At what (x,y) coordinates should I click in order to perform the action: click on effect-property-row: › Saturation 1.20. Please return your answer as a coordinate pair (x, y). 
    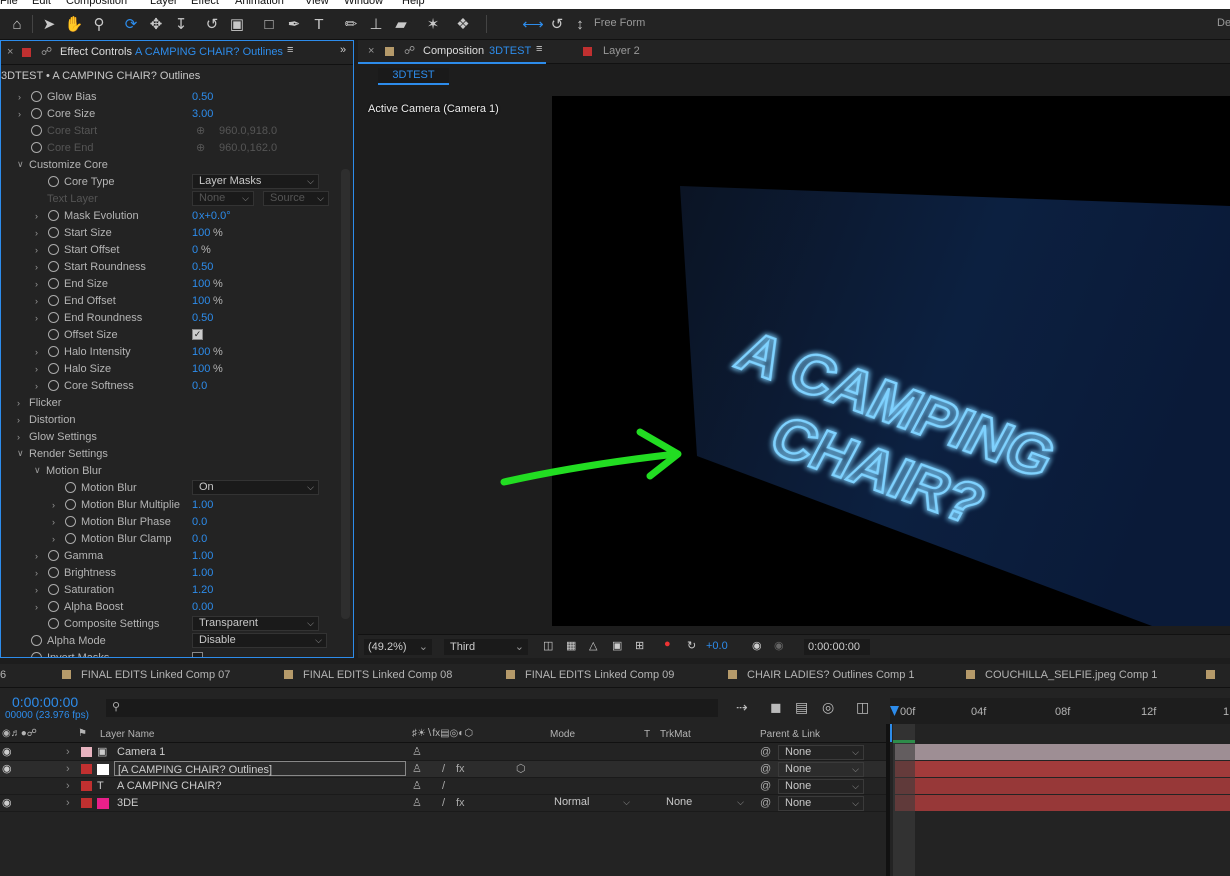
    Looking at the image, I should click on (170, 589).